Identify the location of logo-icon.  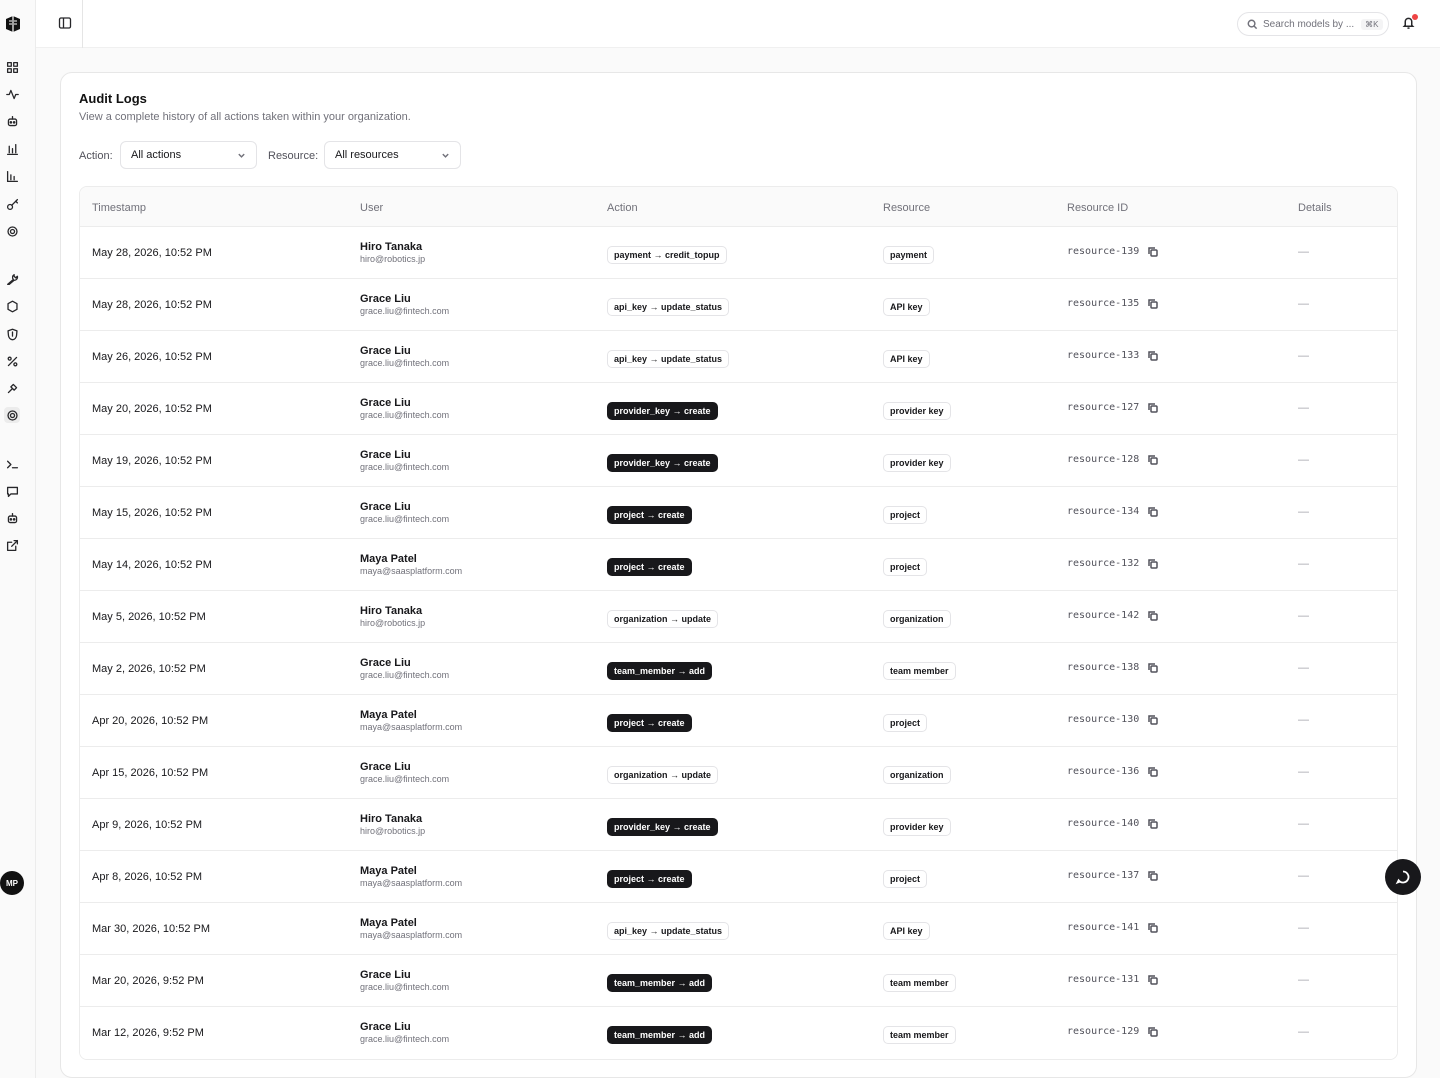
(13, 24).